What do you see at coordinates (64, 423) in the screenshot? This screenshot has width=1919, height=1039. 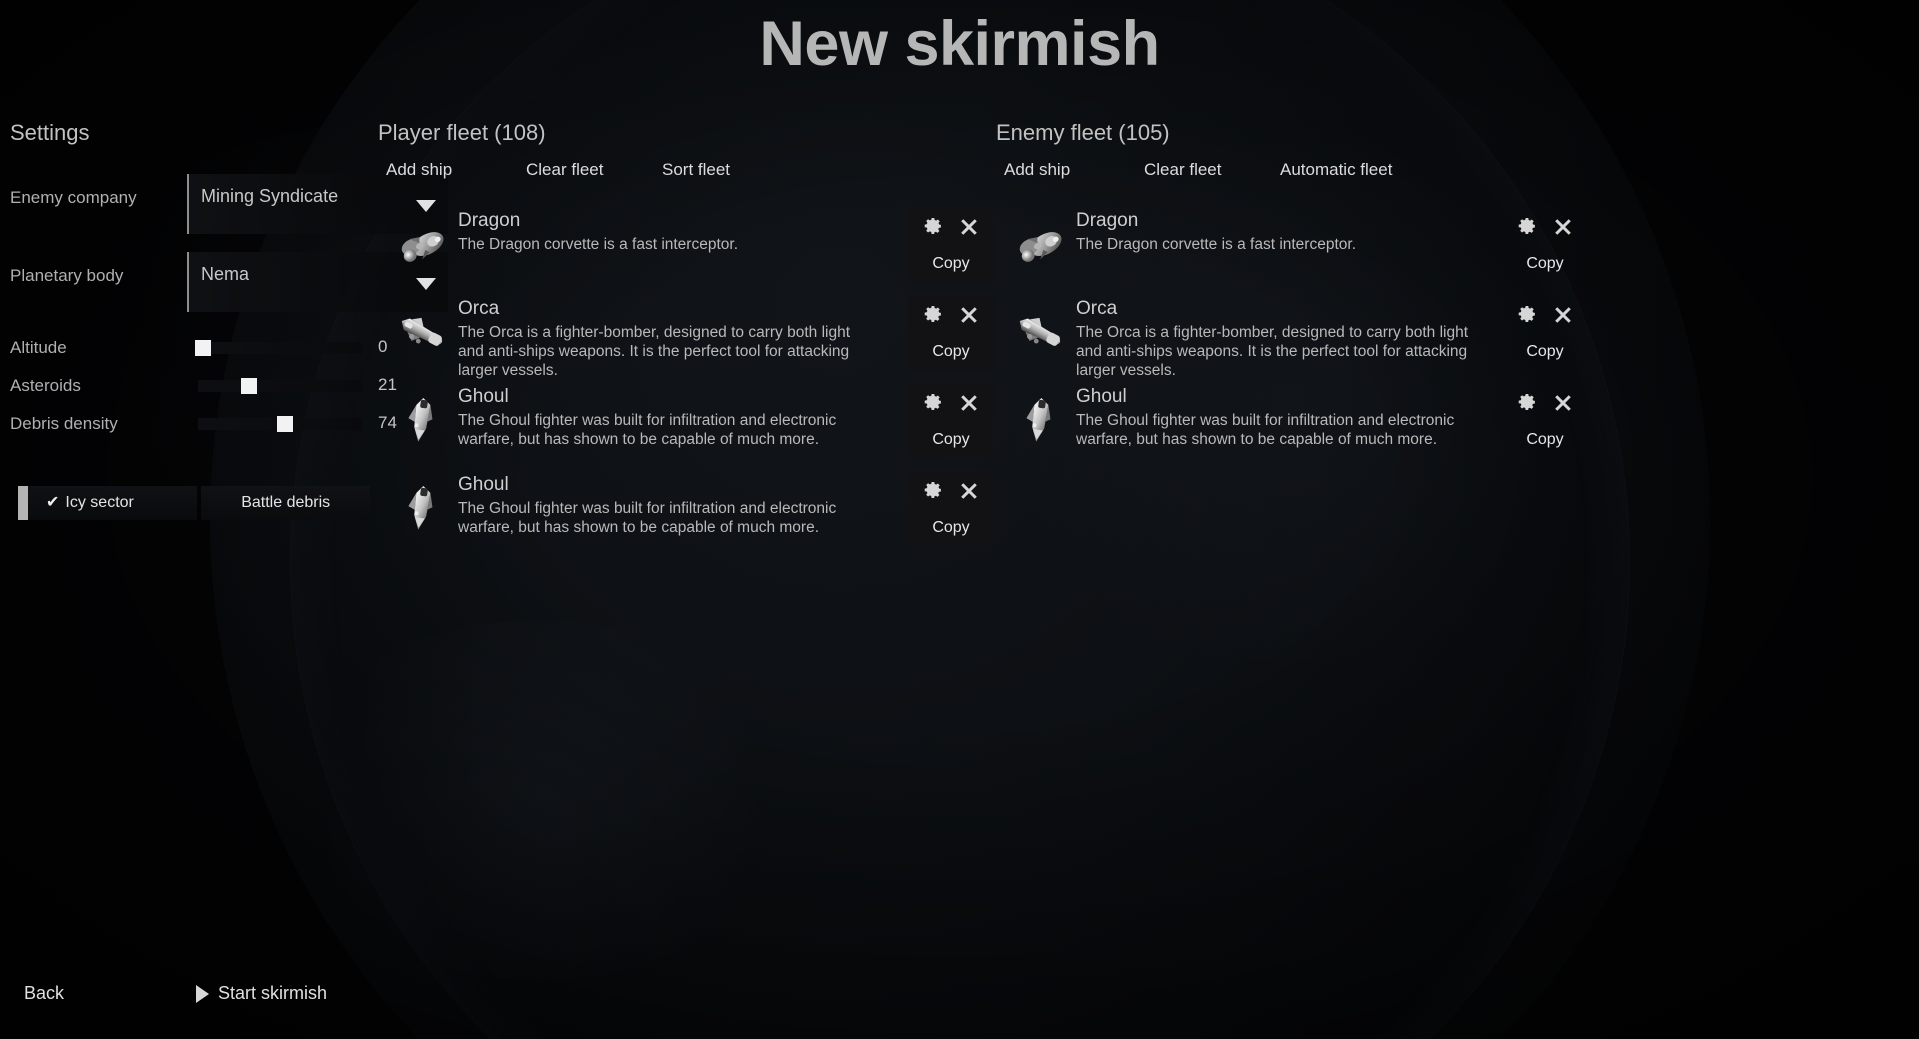 I see `slider-label: Debris density` at bounding box center [64, 423].